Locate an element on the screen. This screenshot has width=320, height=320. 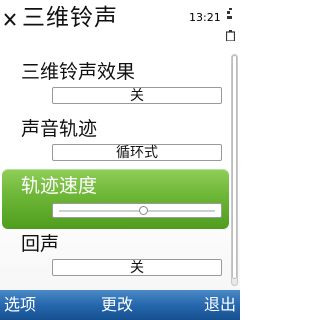
setting-label-trajectory-speed: 轨迹速度 is located at coordinates (59, 186).